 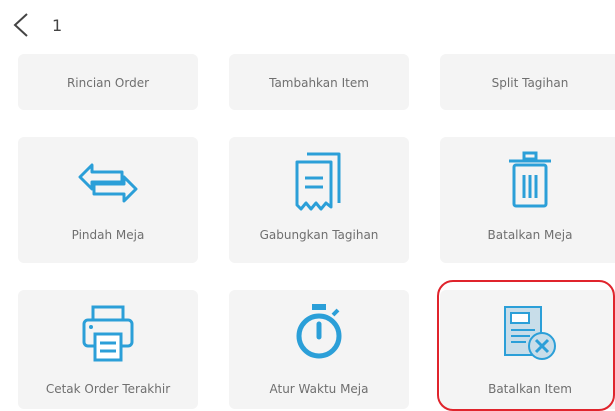 I want to click on merge-bills-icon, so click(x=318, y=181).